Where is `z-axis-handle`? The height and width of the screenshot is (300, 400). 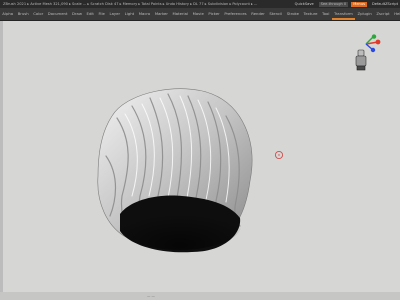
z-axis-handle is located at coordinates (373, 50).